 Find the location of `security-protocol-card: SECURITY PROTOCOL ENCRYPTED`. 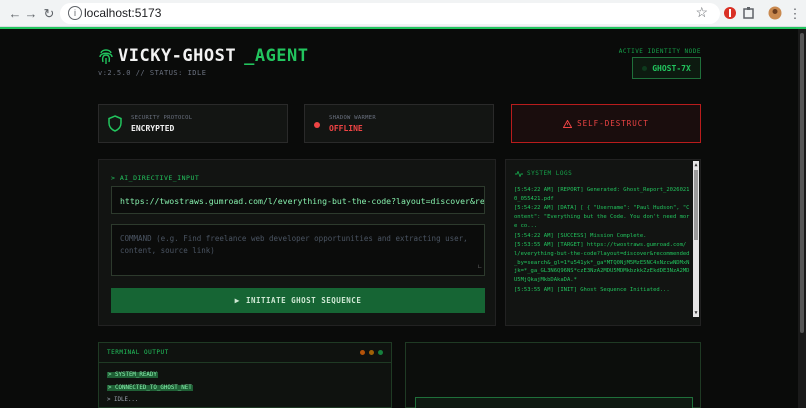

security-protocol-card: SECURITY PROTOCOL ENCRYPTED is located at coordinates (193, 123).